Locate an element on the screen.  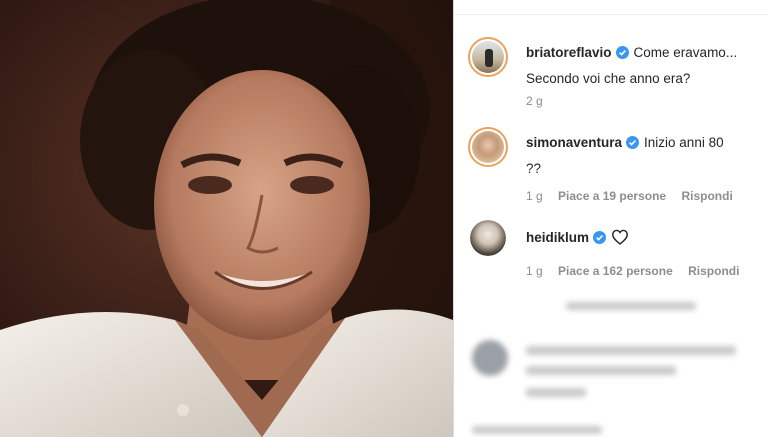
comment-time: 2 g is located at coordinates (534, 101).